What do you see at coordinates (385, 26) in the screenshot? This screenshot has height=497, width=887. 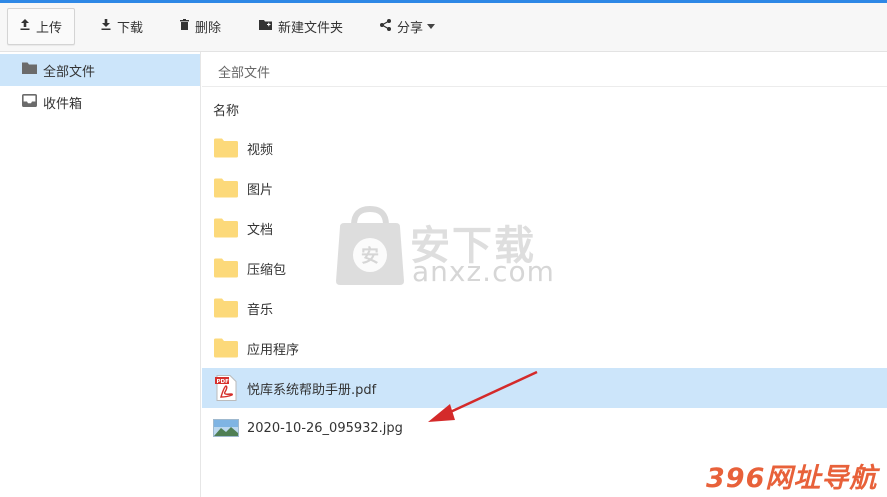 I see `share-icon` at bounding box center [385, 26].